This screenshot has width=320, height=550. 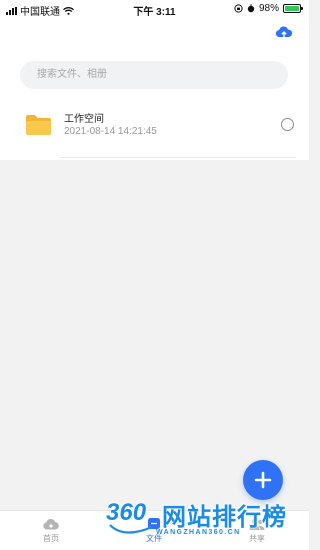 I want to click on battery-percent: 98%, so click(x=268, y=8).